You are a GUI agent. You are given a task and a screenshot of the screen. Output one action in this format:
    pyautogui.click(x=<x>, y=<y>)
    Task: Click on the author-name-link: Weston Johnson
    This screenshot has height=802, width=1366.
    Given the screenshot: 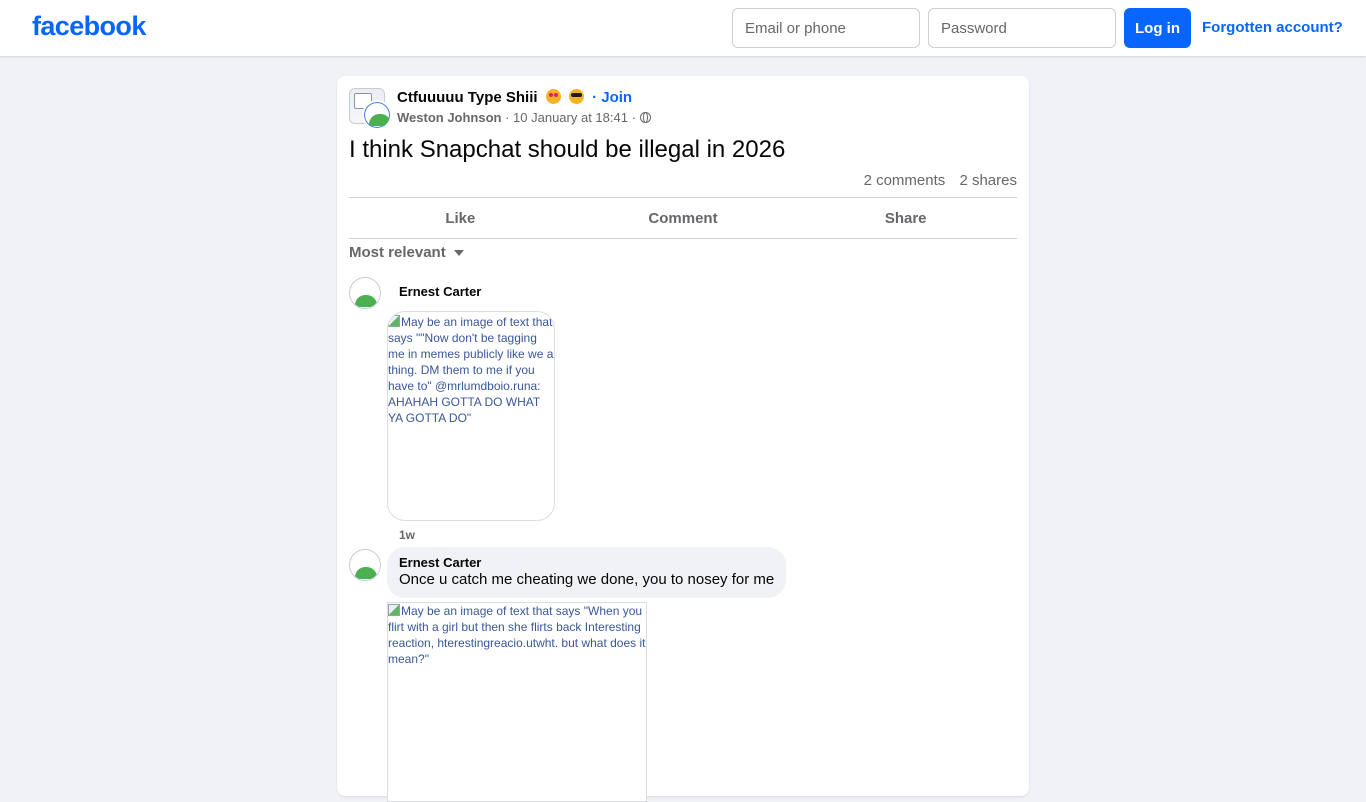 What is the action you would take?
    pyautogui.click(x=449, y=117)
    